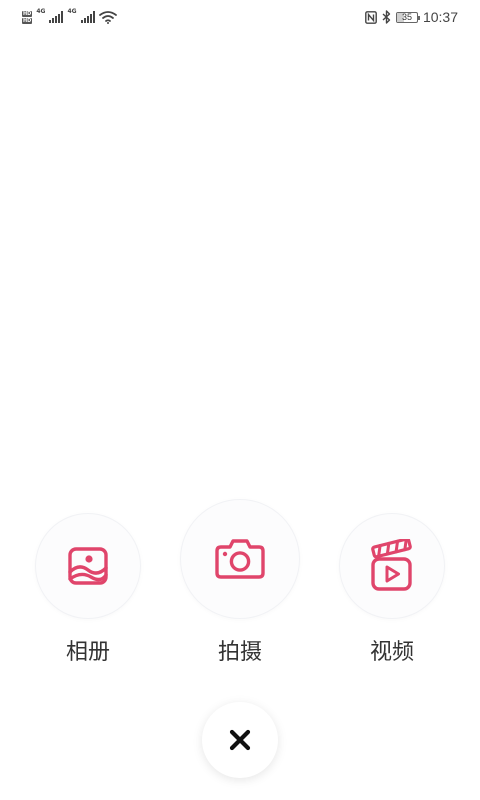 Image resolution: width=480 pixels, height=800 pixels. What do you see at coordinates (107, 17) in the screenshot?
I see `wifi-icon` at bounding box center [107, 17].